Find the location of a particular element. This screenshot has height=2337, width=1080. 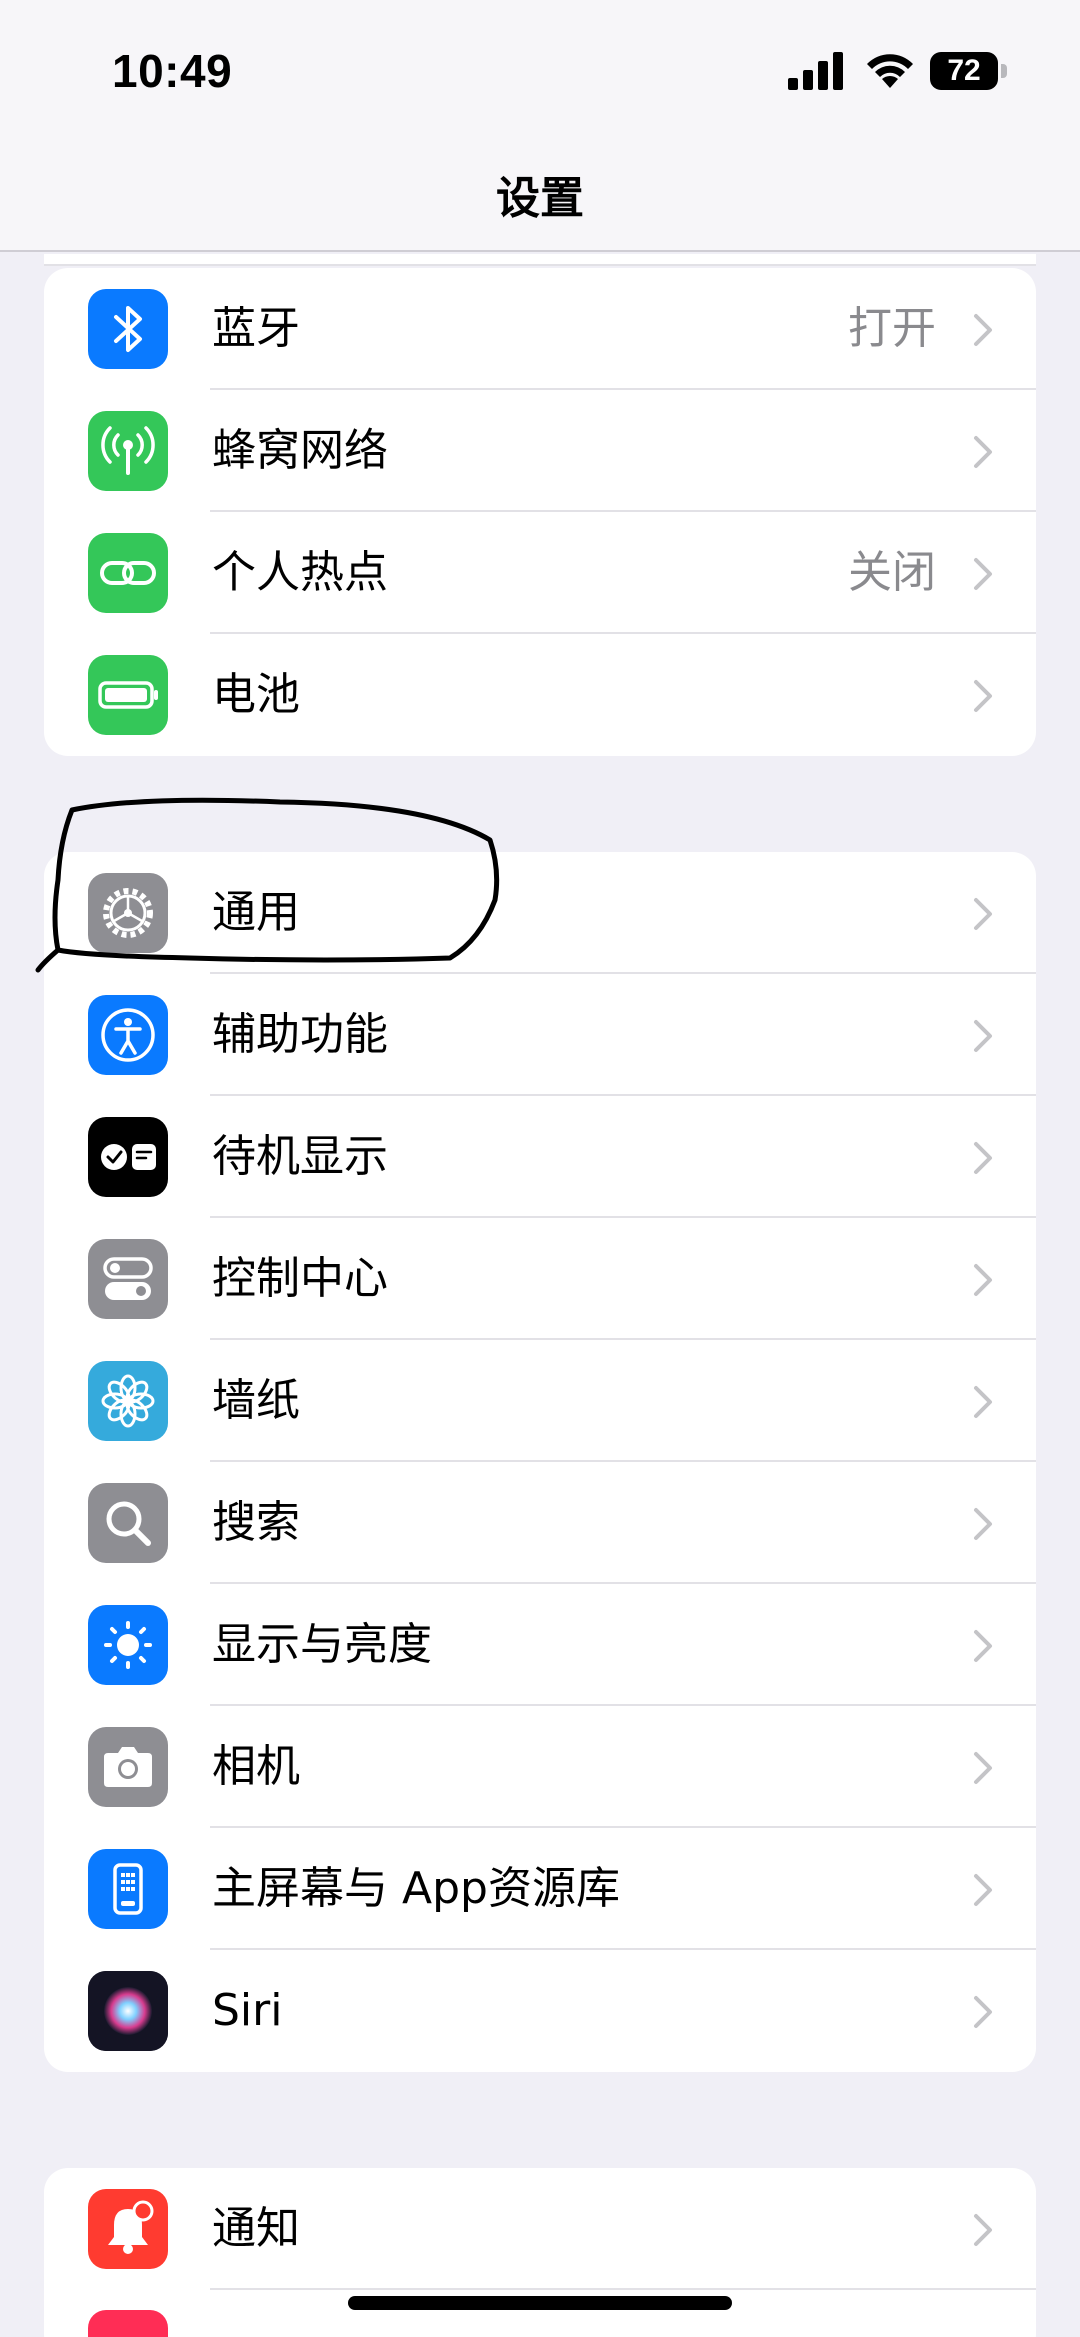

search-icon is located at coordinates (128, 1523).